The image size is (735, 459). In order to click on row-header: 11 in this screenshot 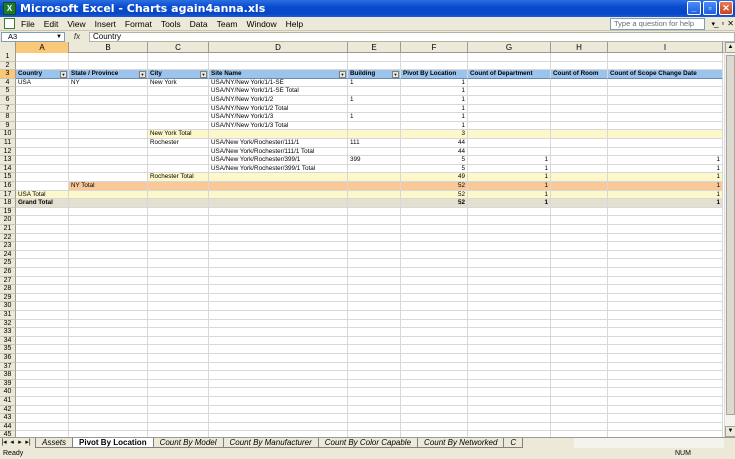, I will do `click(8, 143)`.